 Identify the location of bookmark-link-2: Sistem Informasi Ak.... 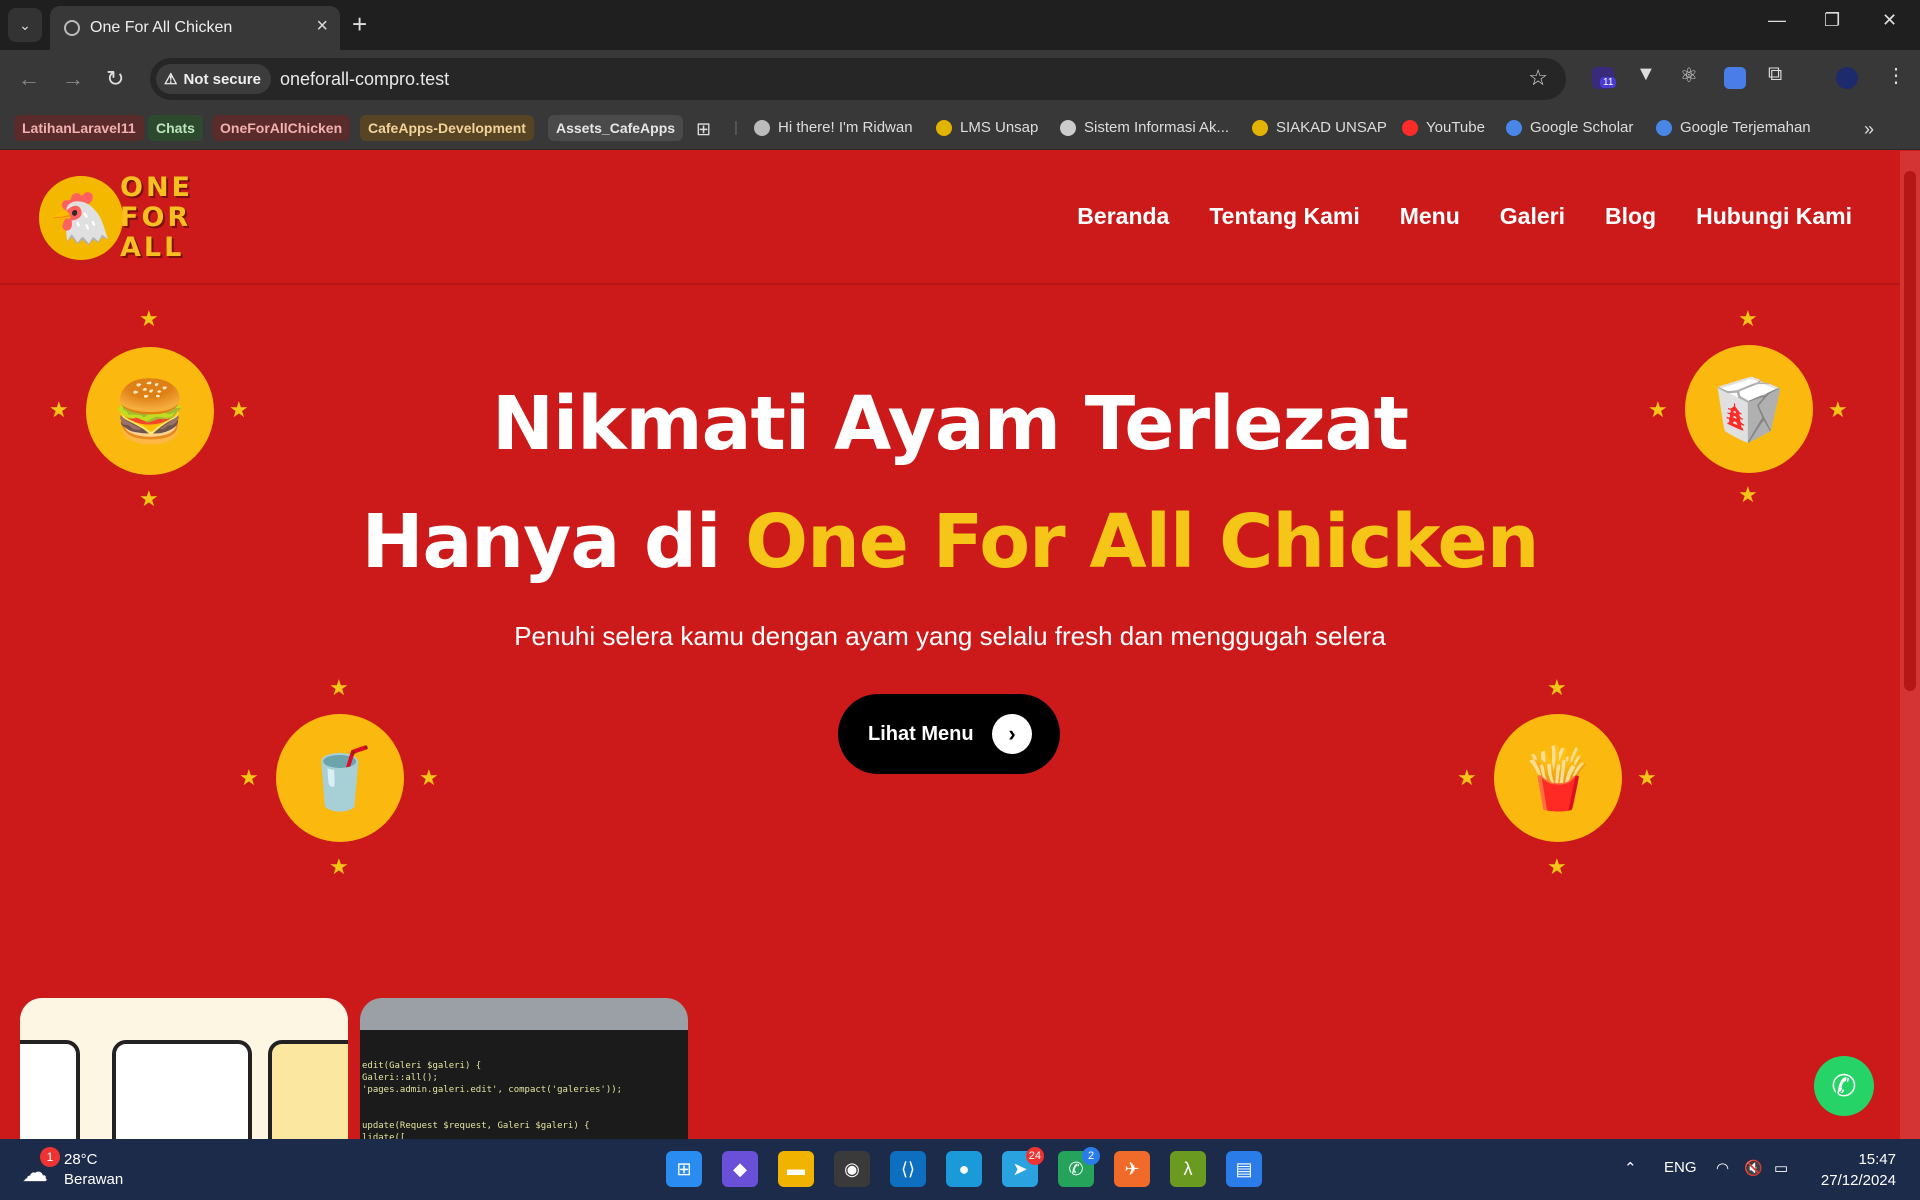
(1144, 127).